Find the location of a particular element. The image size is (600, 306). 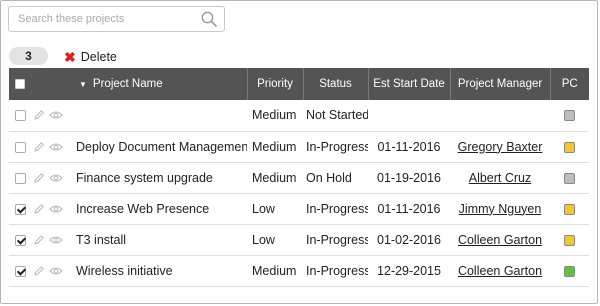

manager-link: Albert Cruz is located at coordinates (500, 178).